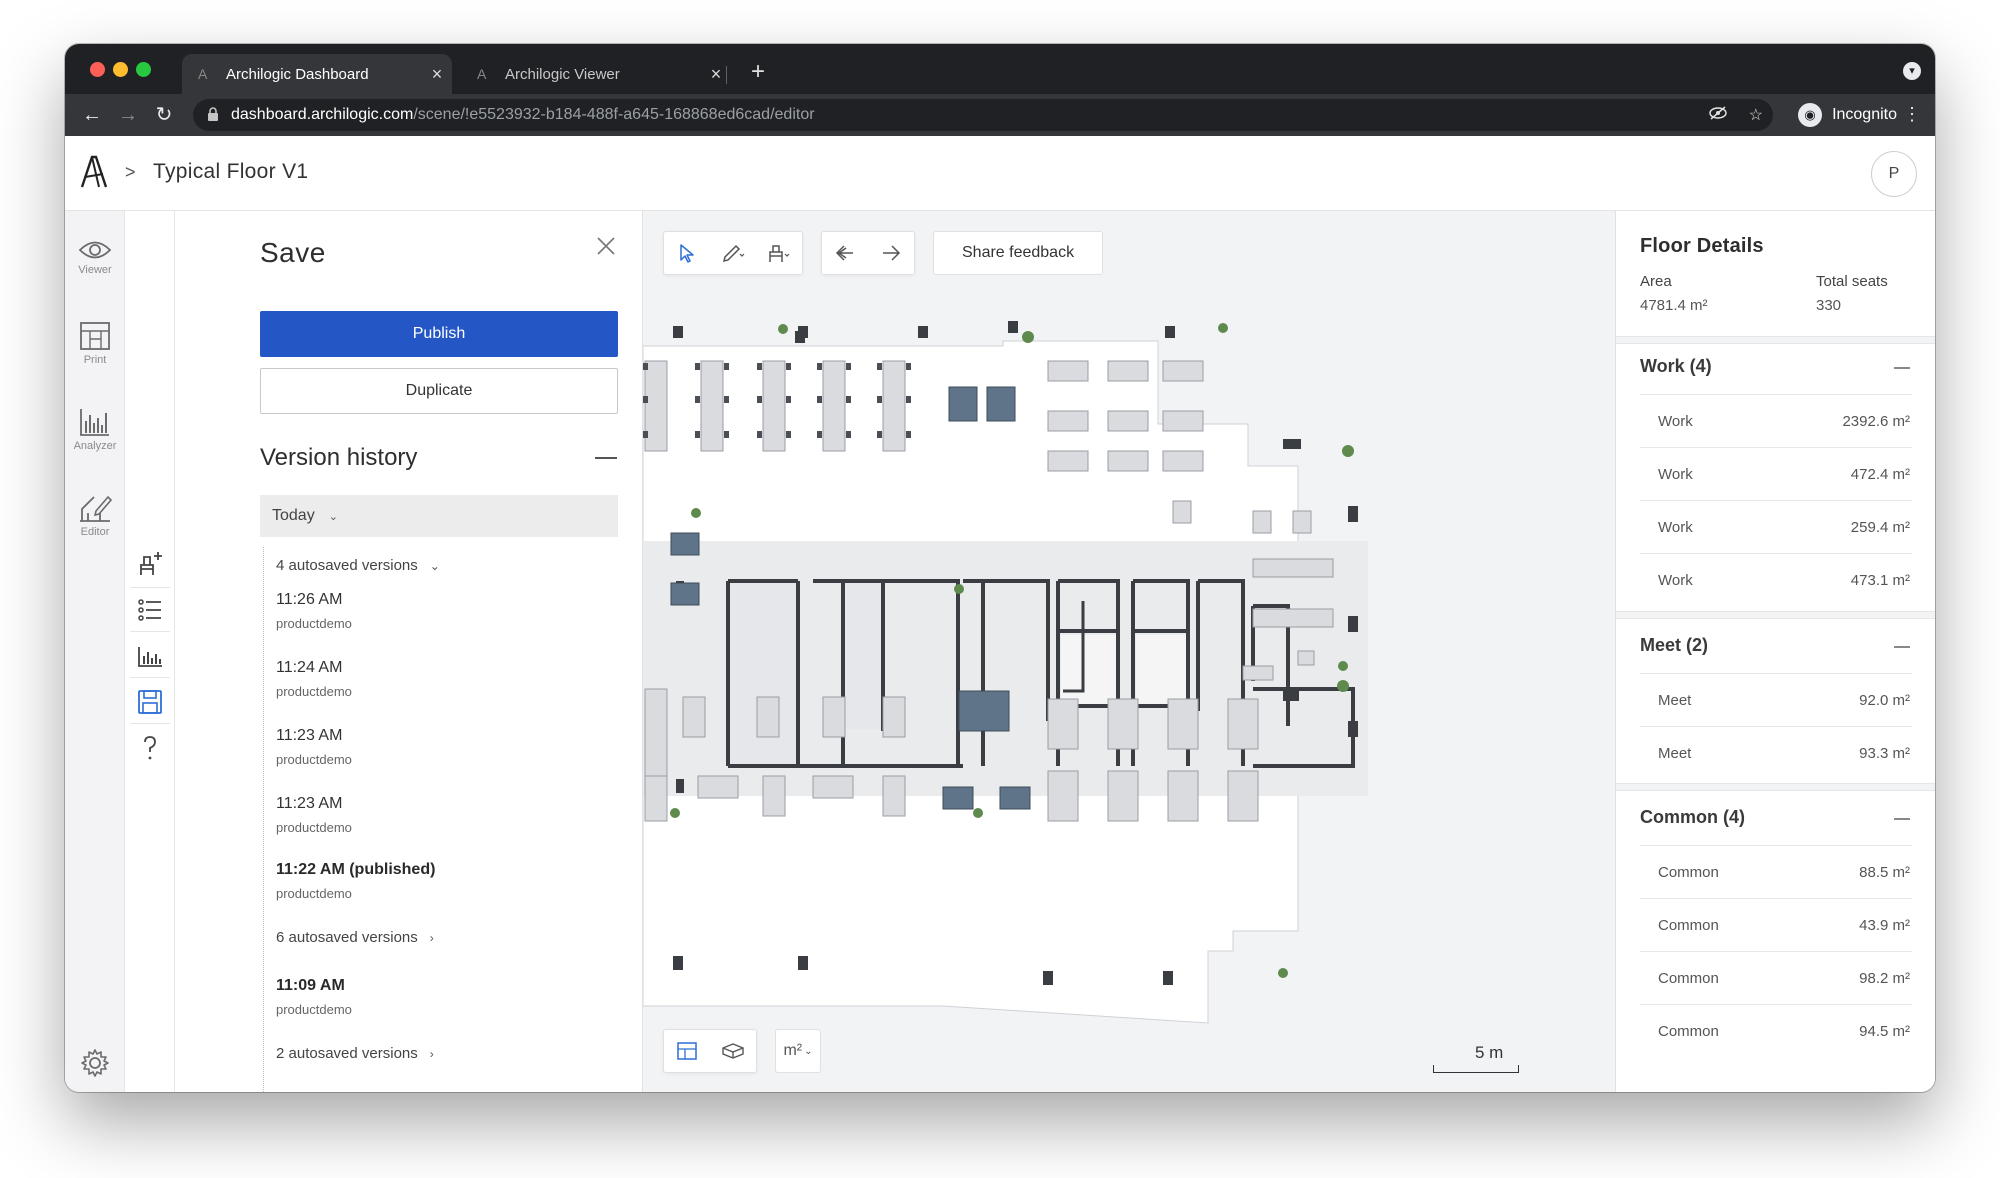 The width and height of the screenshot is (2000, 1178). Describe the element at coordinates (1884, 1031) in the screenshot. I see `space-area: 94.5 m²` at that location.